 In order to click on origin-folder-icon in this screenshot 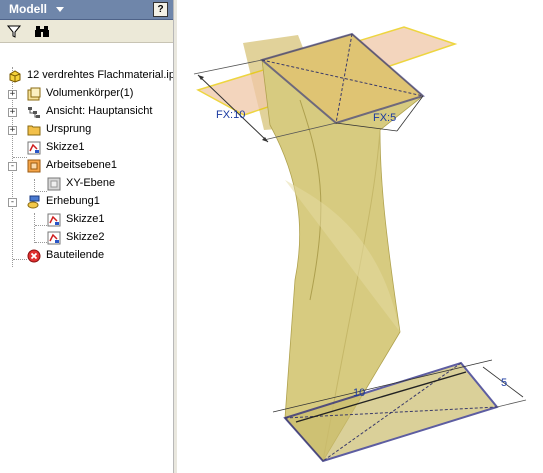, I will do `click(34, 130)`.